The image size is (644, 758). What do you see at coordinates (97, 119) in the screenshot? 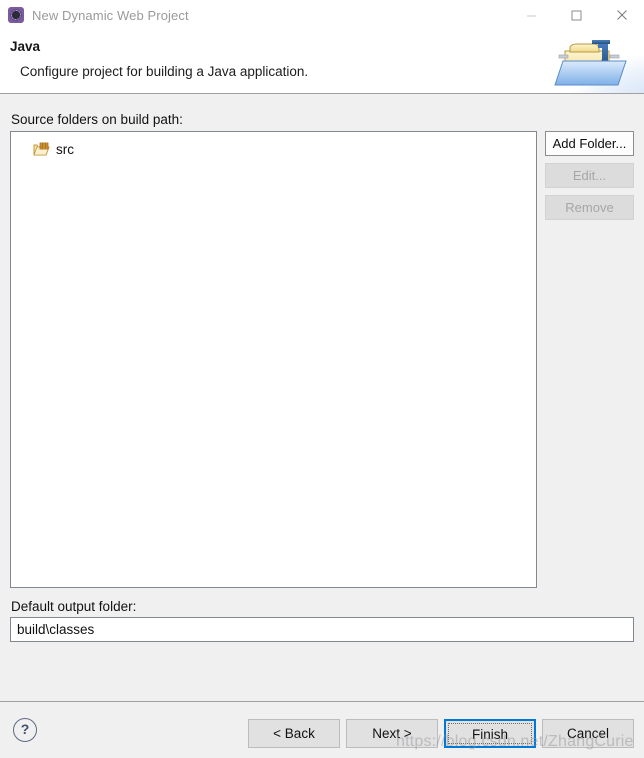
I see `source-folders-label: Source folders on build path:` at bounding box center [97, 119].